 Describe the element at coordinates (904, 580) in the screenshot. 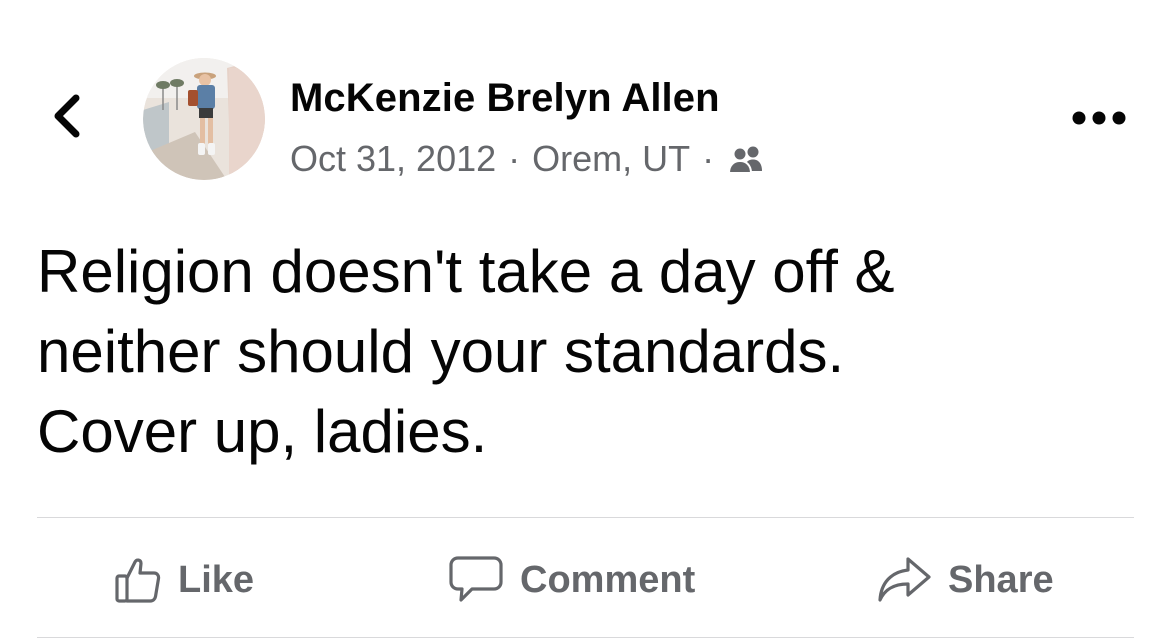

I see `share-arrow-icon` at that location.